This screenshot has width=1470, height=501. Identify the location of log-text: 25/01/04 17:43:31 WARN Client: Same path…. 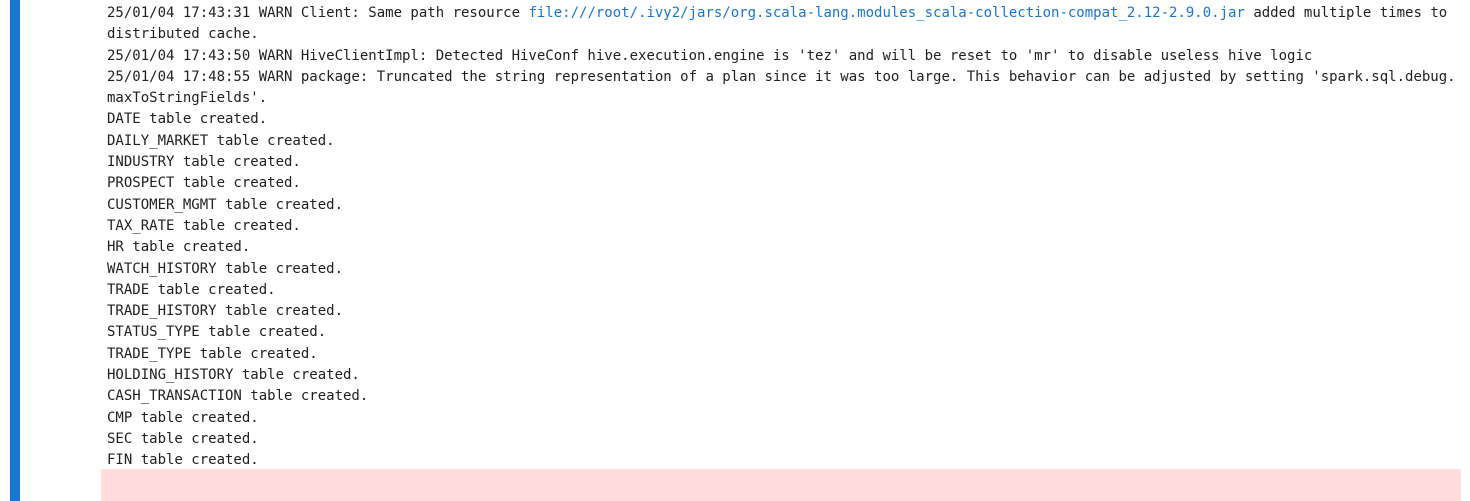
(318, 13).